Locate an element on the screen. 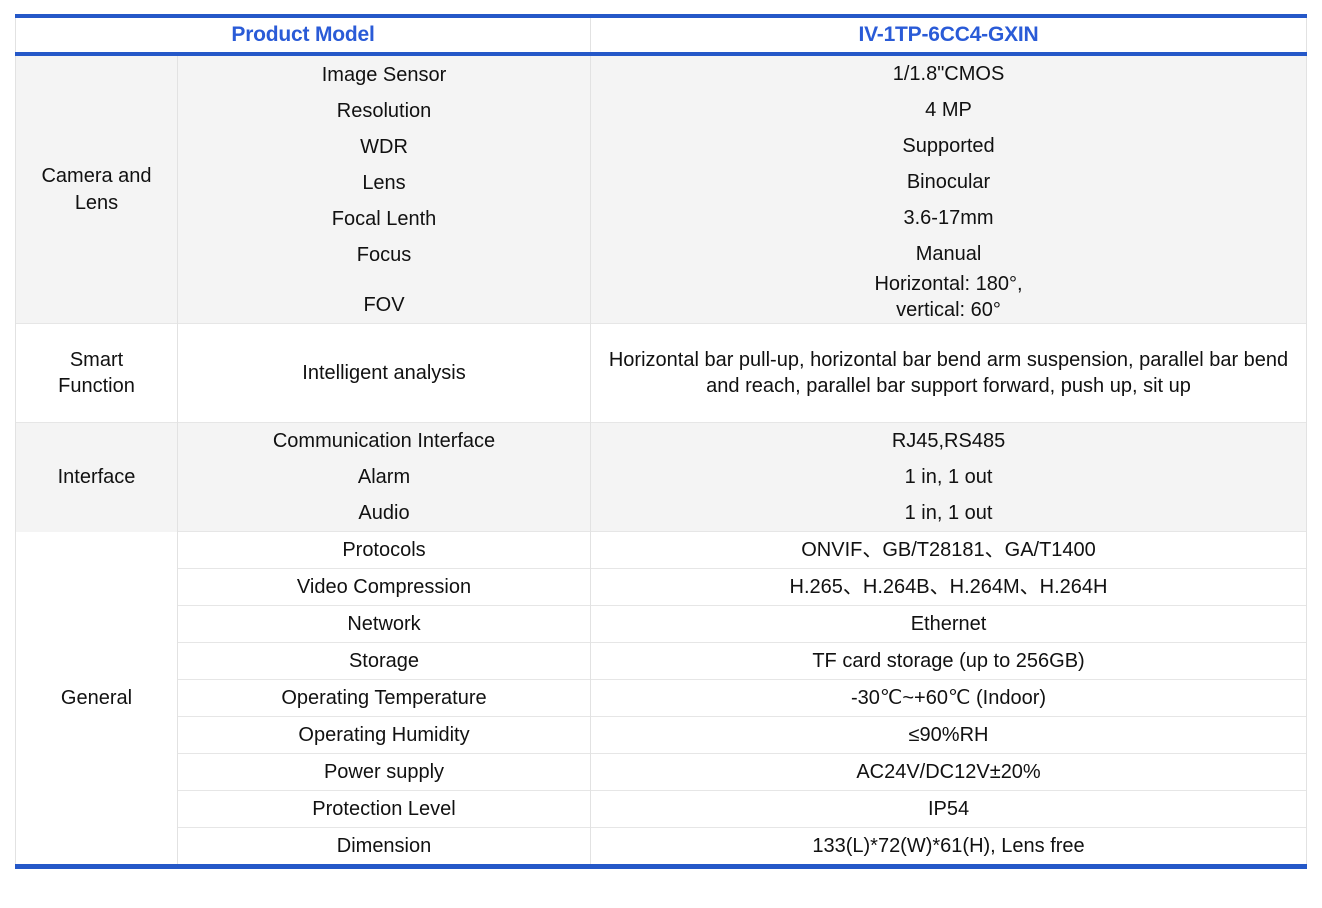  table-row: Operating Humidity ≤90%RH is located at coordinates (662, 735).